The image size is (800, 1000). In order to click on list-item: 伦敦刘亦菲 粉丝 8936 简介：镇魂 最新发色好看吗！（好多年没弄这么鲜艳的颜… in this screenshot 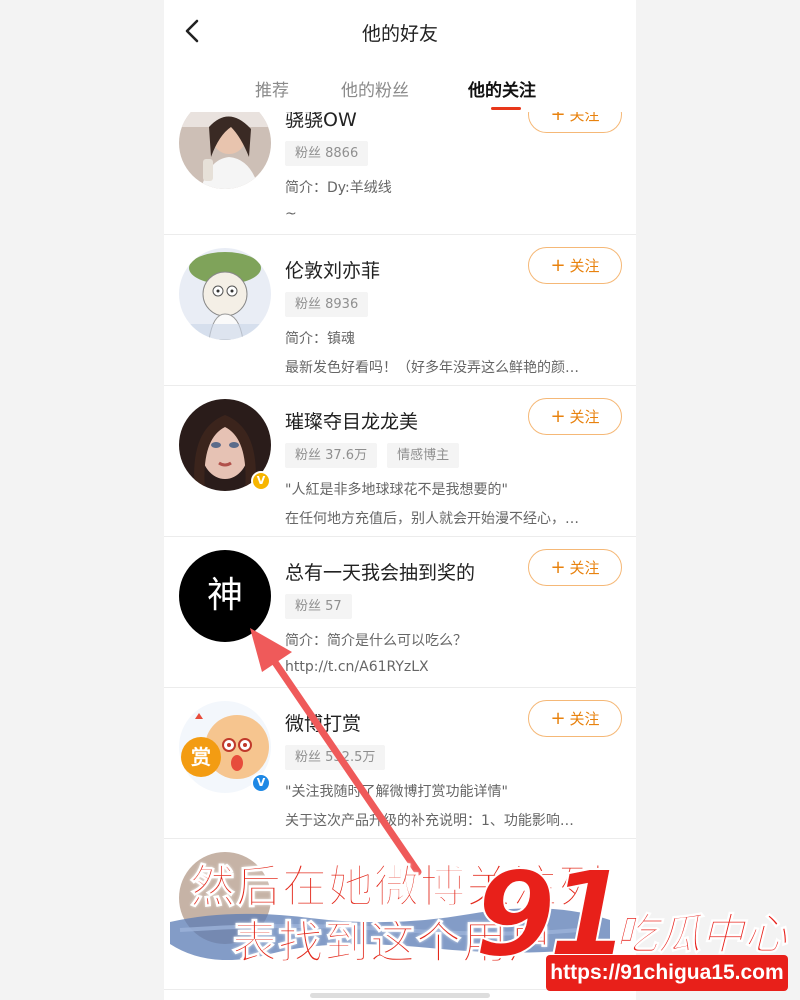, I will do `click(400, 310)`.